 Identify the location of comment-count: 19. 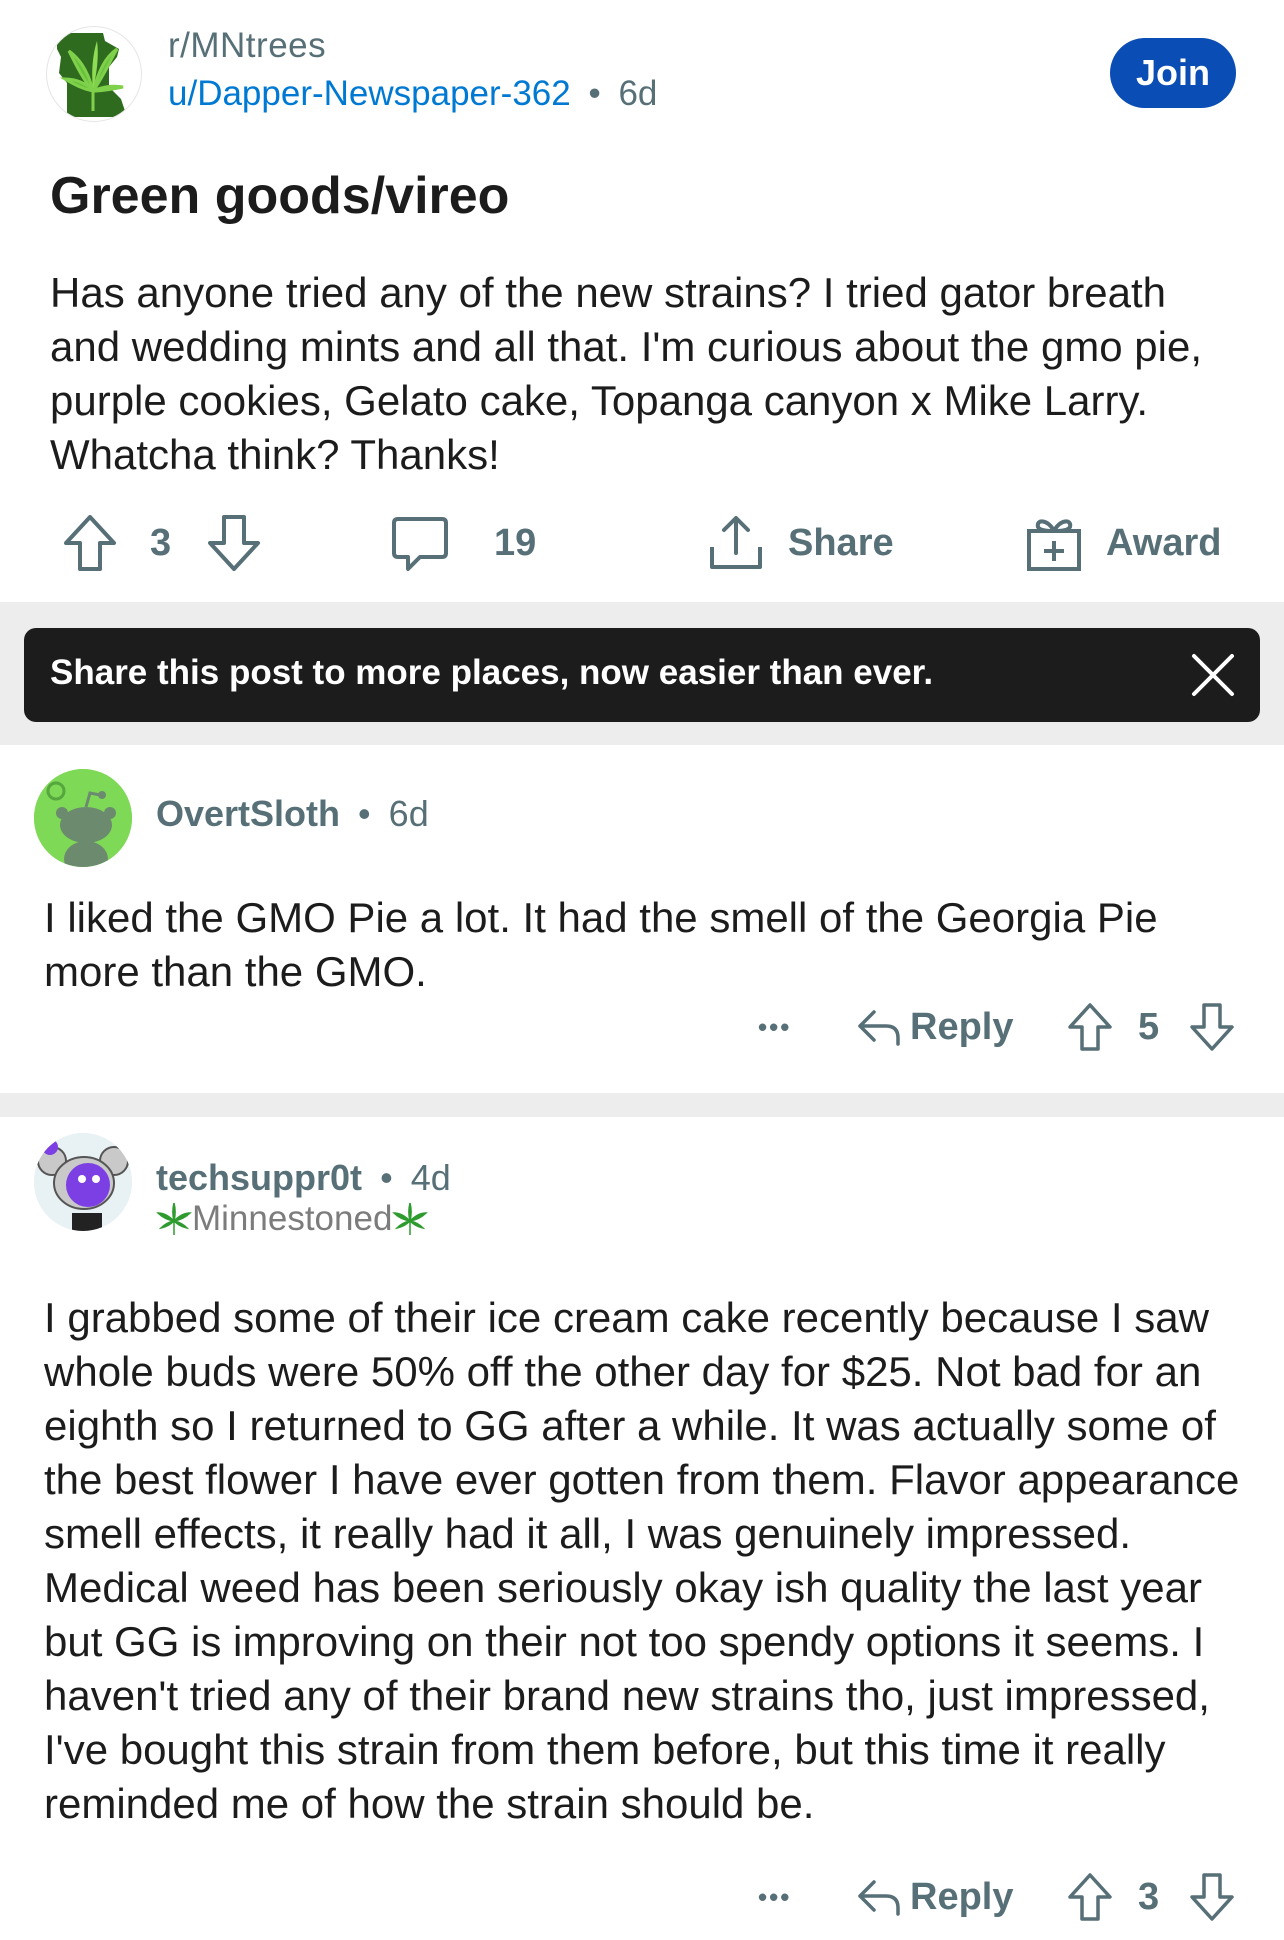
(515, 542).